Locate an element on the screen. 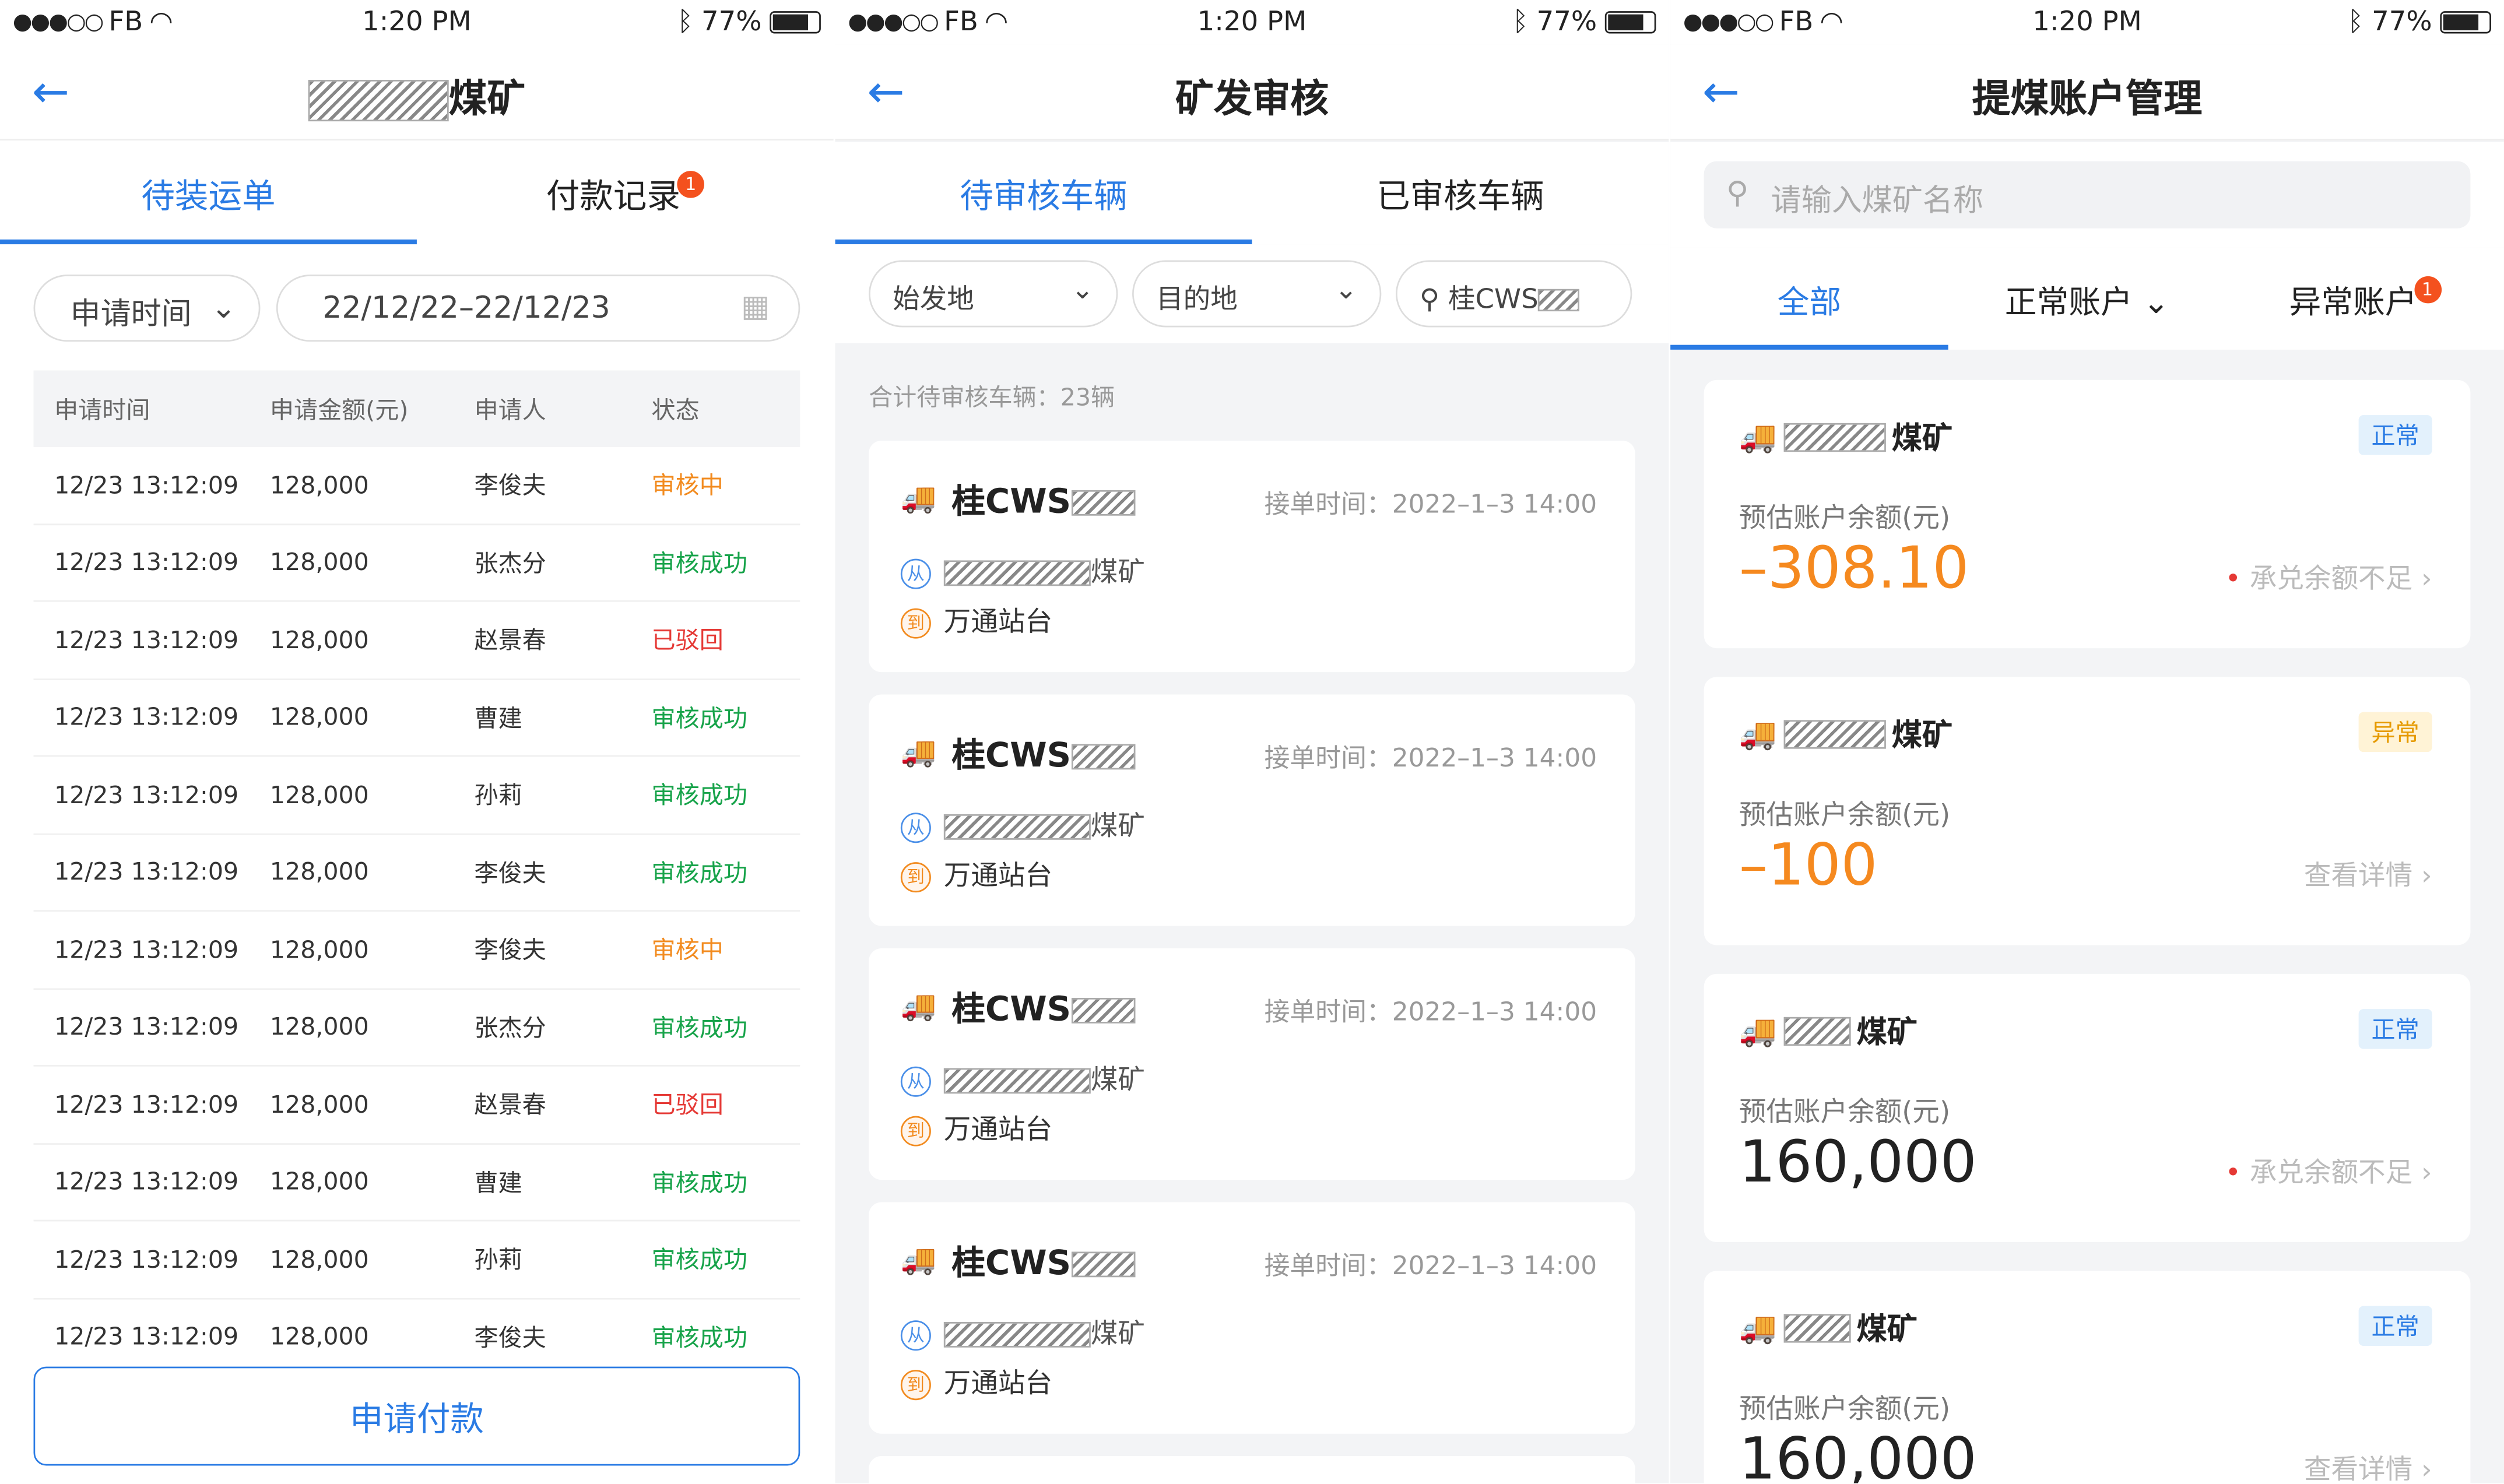 The width and height of the screenshot is (2504, 1484). mine-search-input: ⚲ 请输入煤矿名称 is located at coordinates (2087, 194).